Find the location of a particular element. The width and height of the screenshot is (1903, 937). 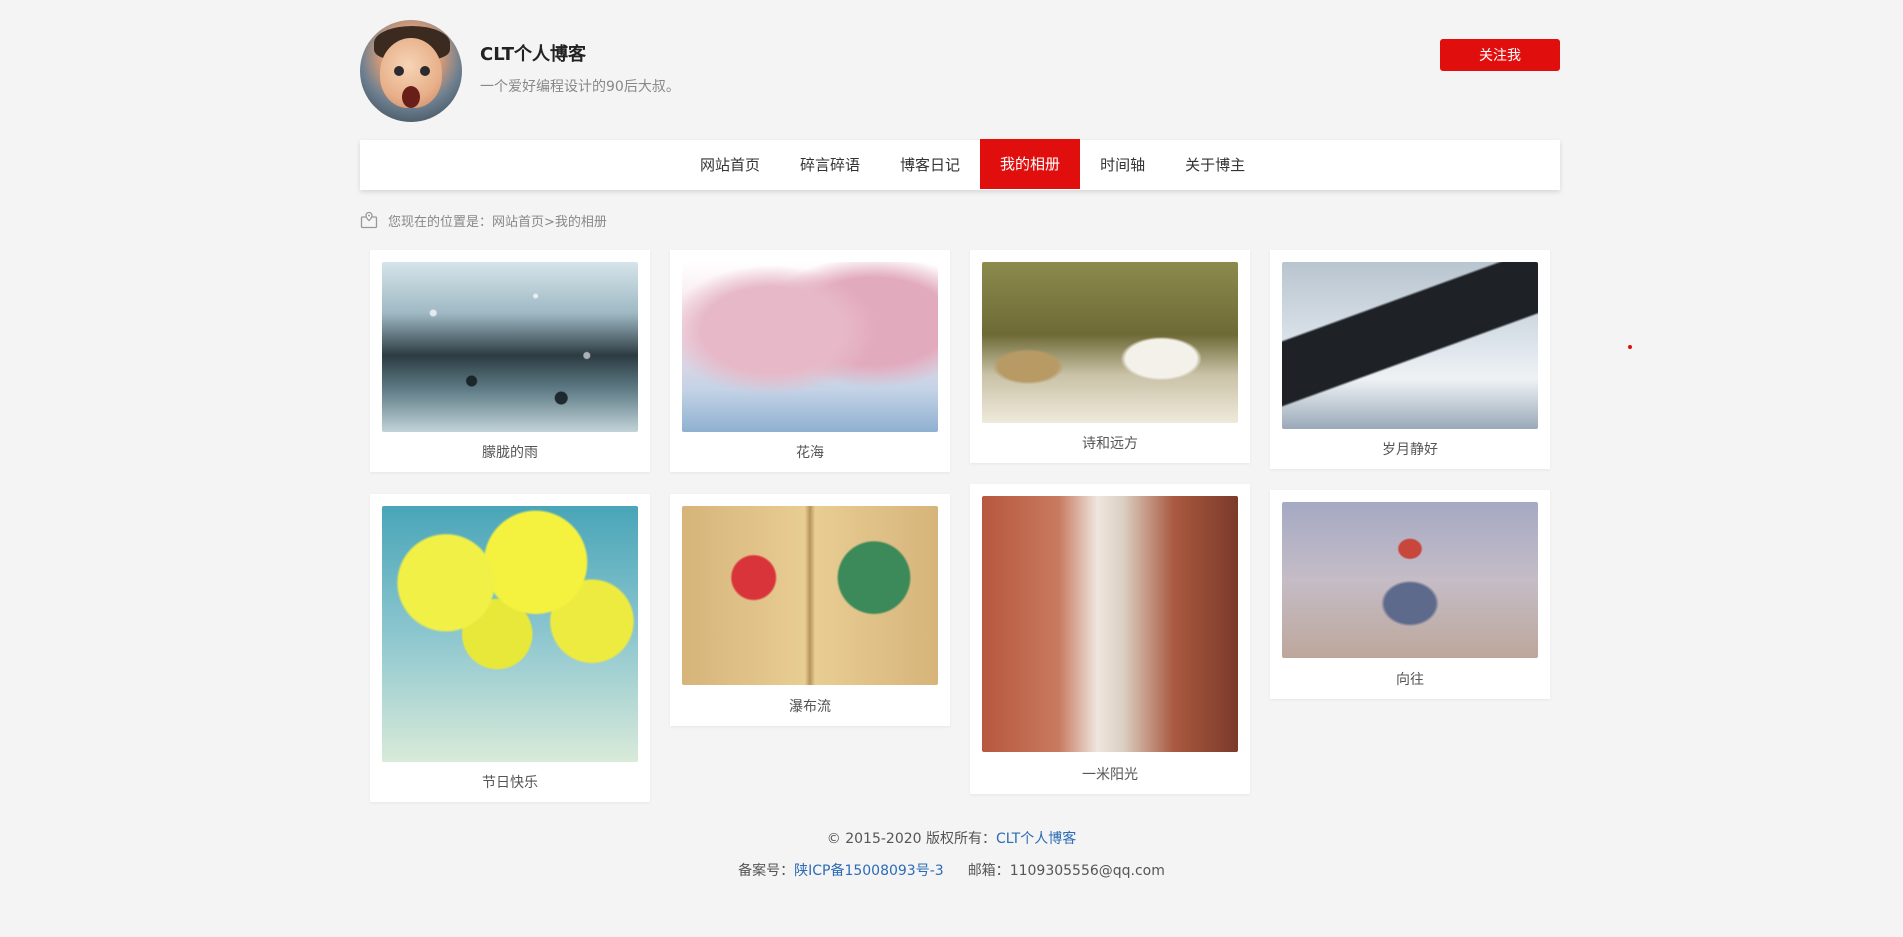

photo-girl is located at coordinates (1410, 580).